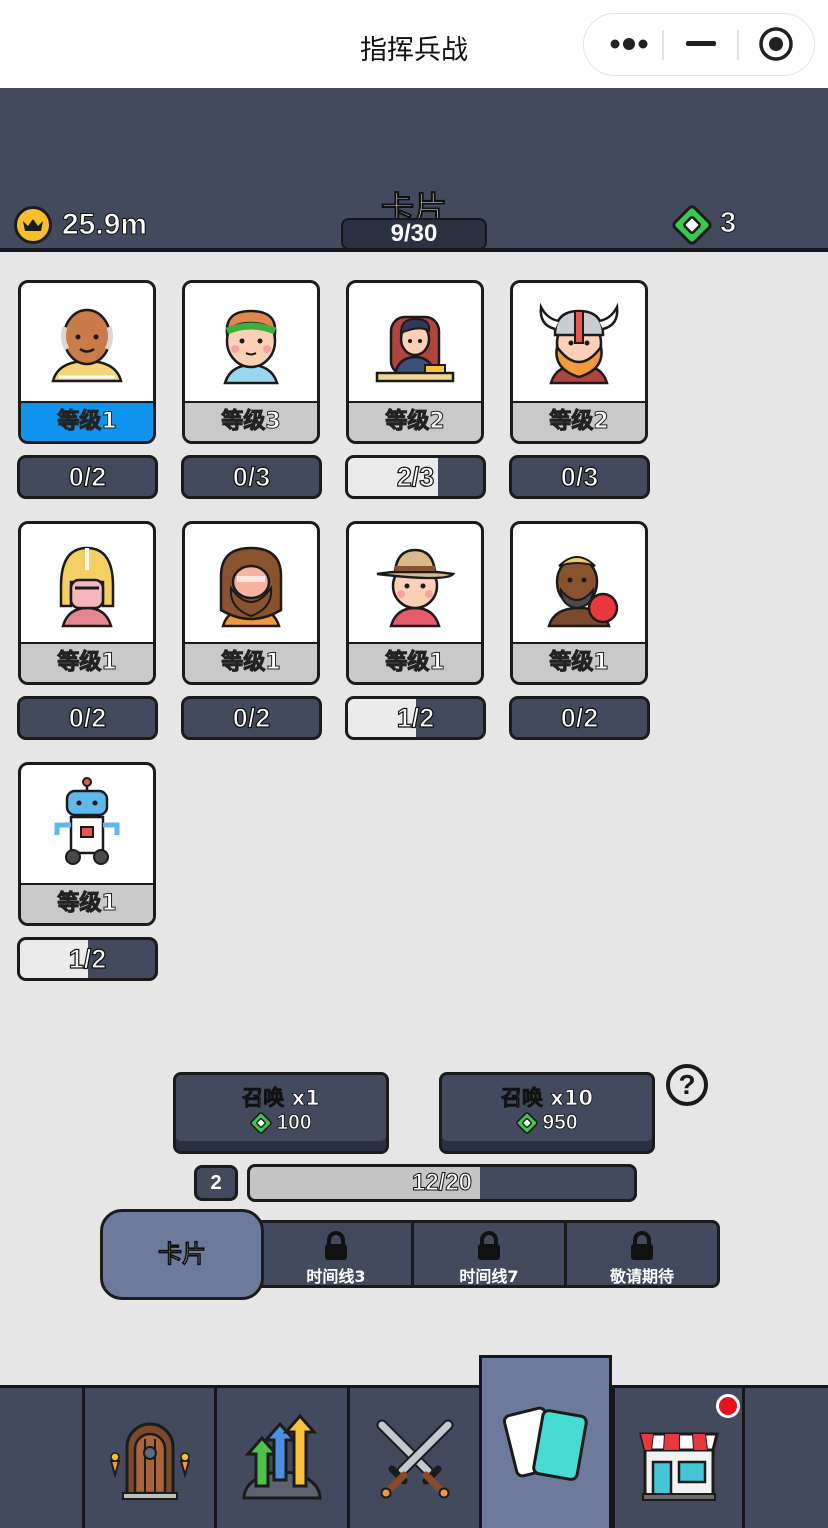  I want to click on hero-card: 等级3, so click(251, 362).